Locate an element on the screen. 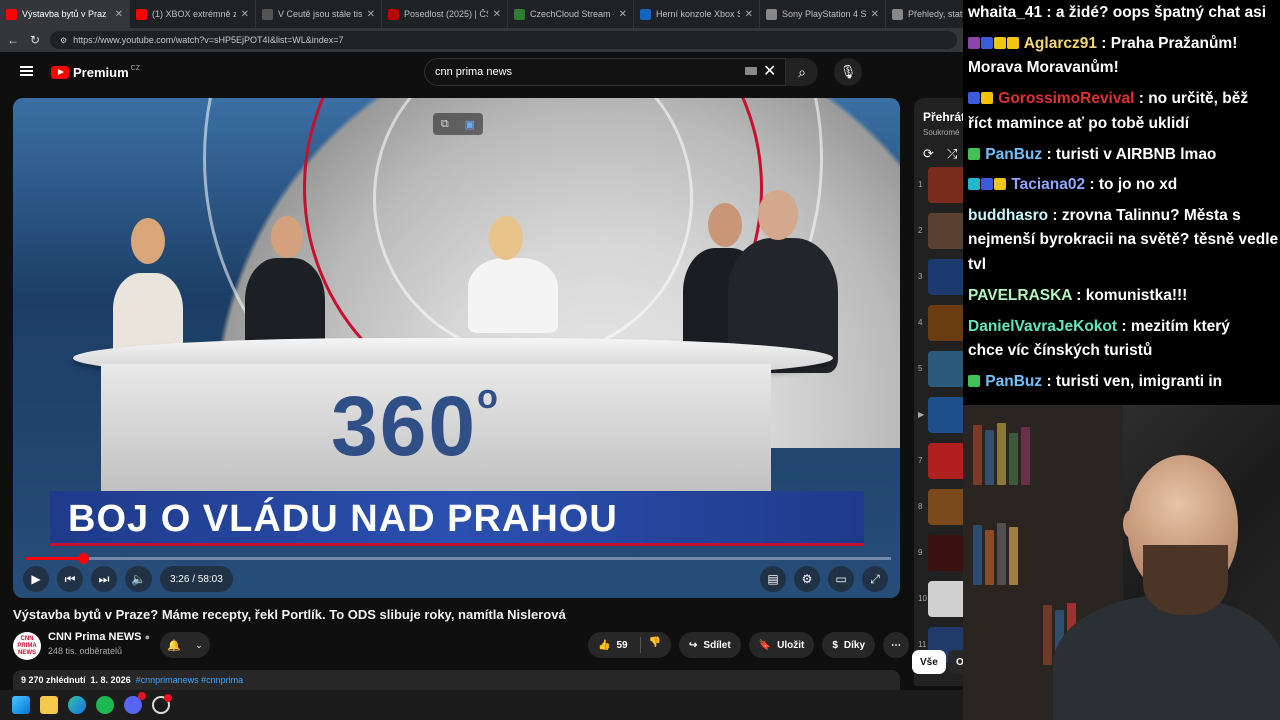  browser-tab: V Ceutě jsou stále tisíce ✕ is located at coordinates (319, 14).